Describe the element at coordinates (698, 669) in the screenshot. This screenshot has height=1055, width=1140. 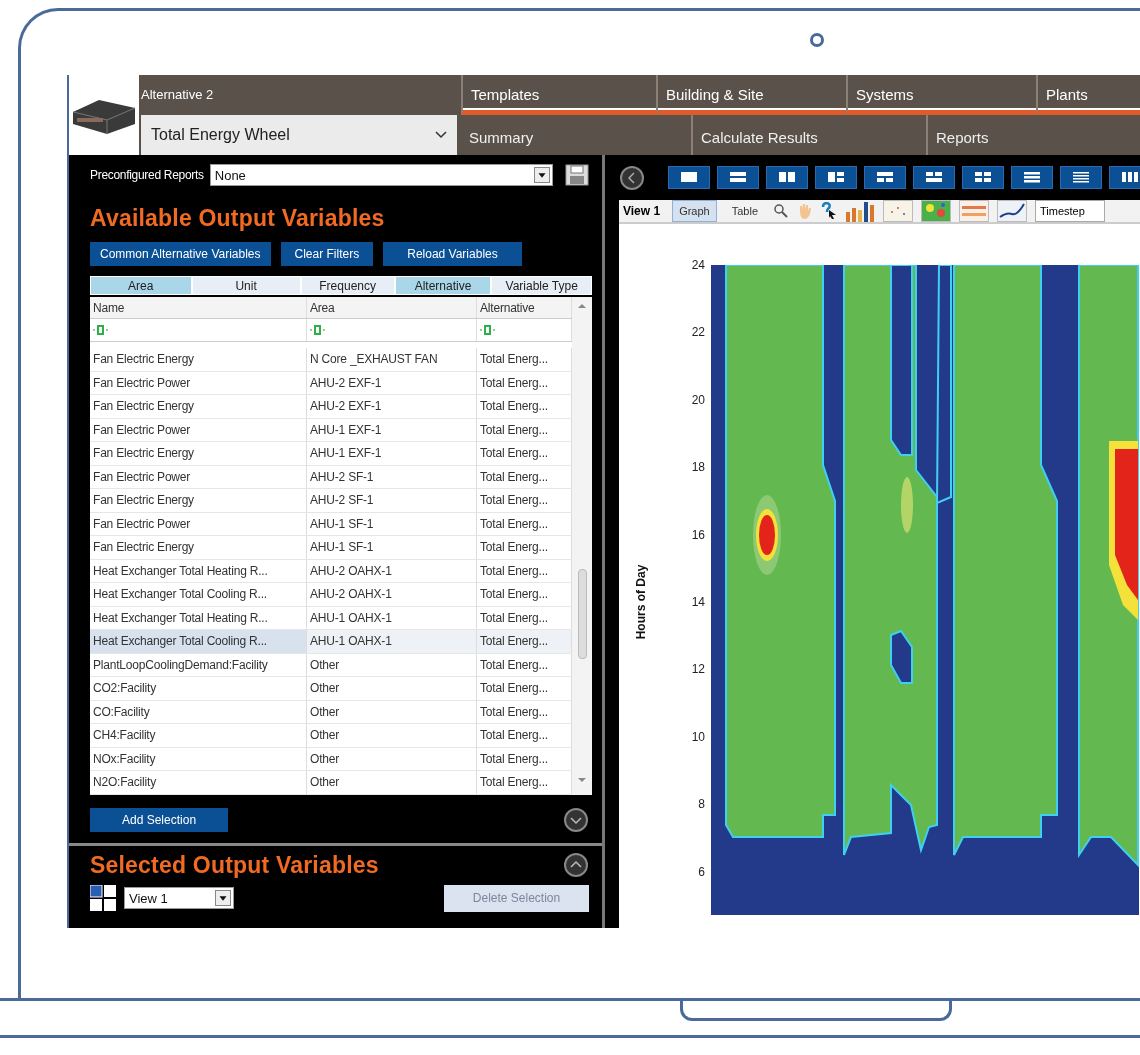
I see `y-axis-tick-label: 12` at that location.